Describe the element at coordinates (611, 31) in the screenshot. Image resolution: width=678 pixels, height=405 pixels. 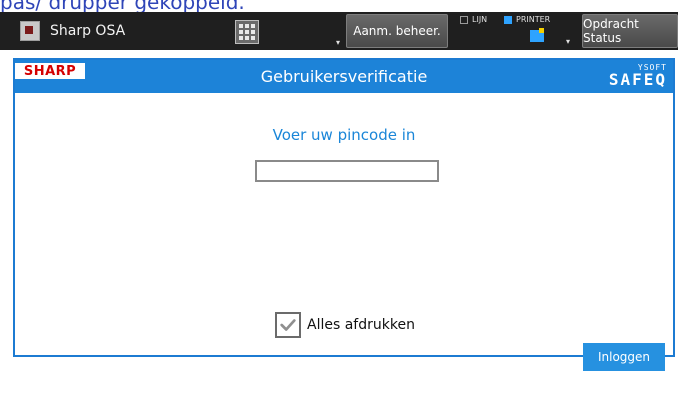
I see `job-status-label: Opdracht Status` at that location.